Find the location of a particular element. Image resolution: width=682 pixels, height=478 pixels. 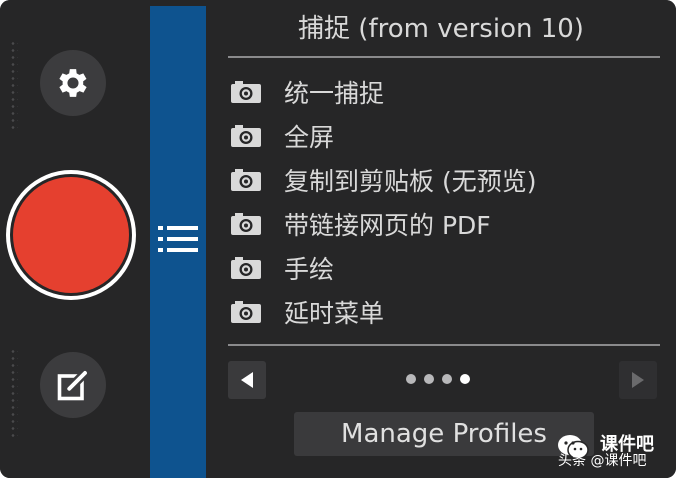

menu-item-unified-capture: 统一捕捉 is located at coordinates (444, 92).